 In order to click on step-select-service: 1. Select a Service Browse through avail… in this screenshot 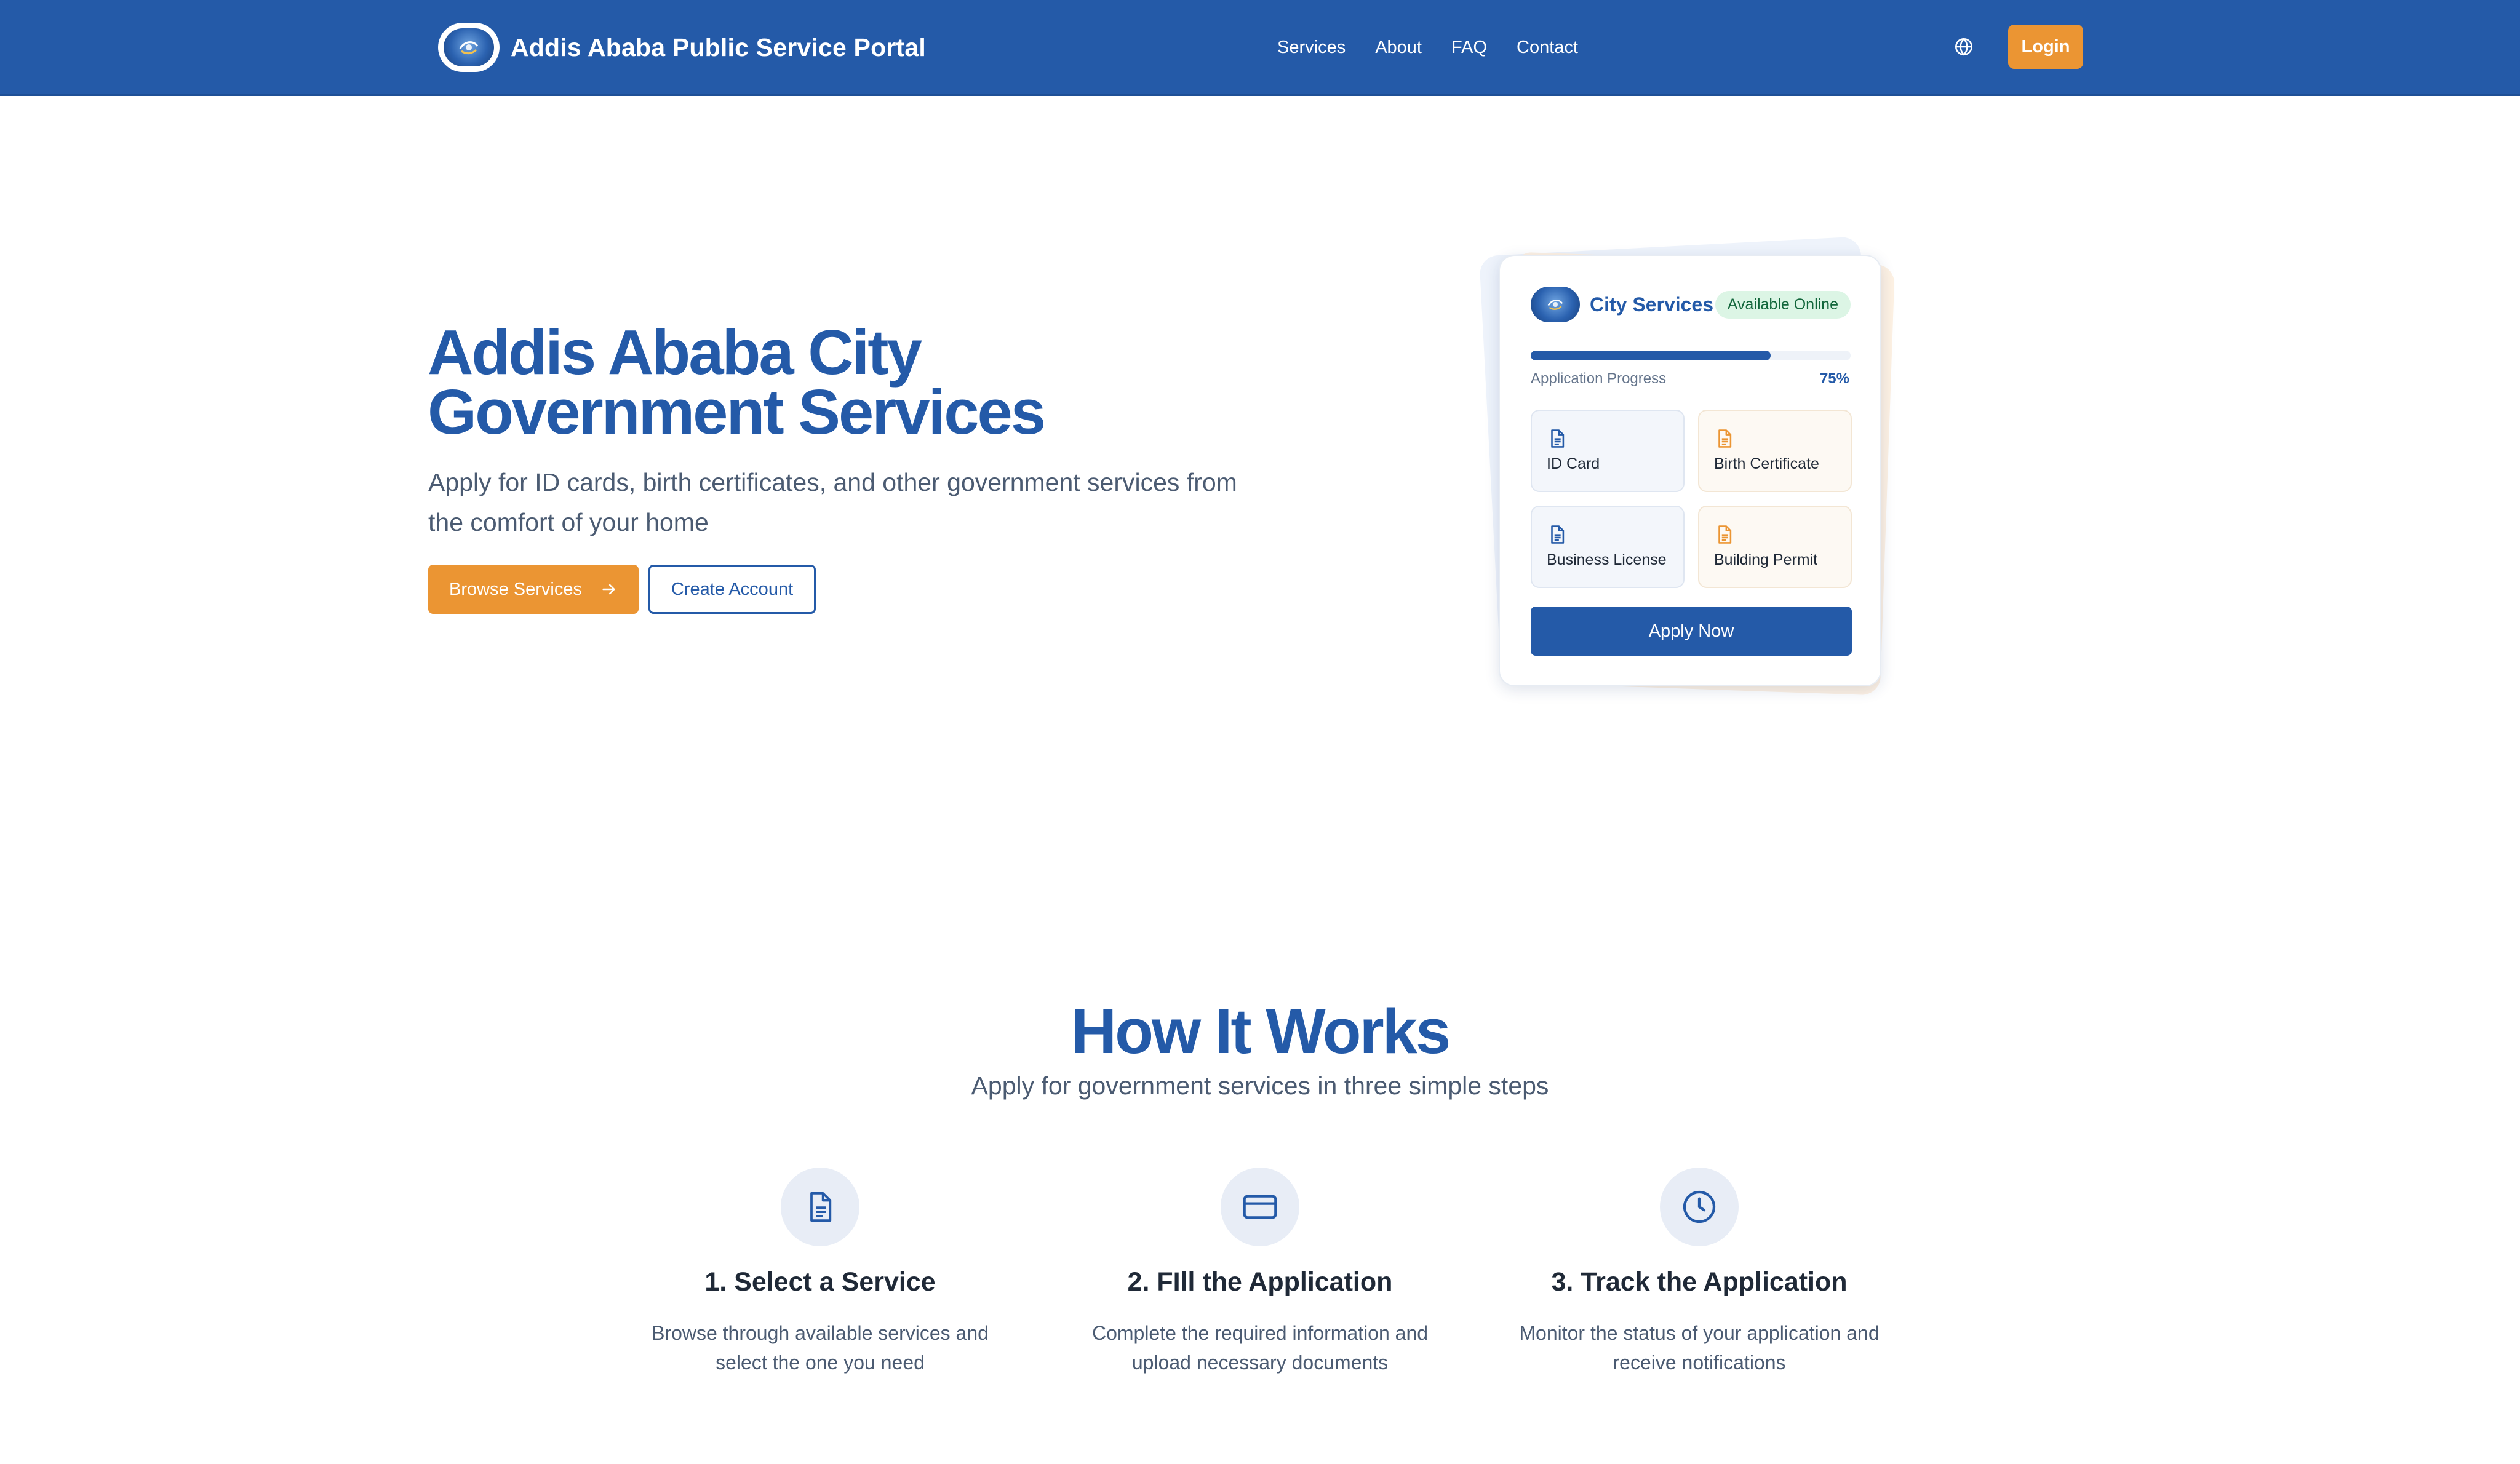, I will do `click(820, 1272)`.